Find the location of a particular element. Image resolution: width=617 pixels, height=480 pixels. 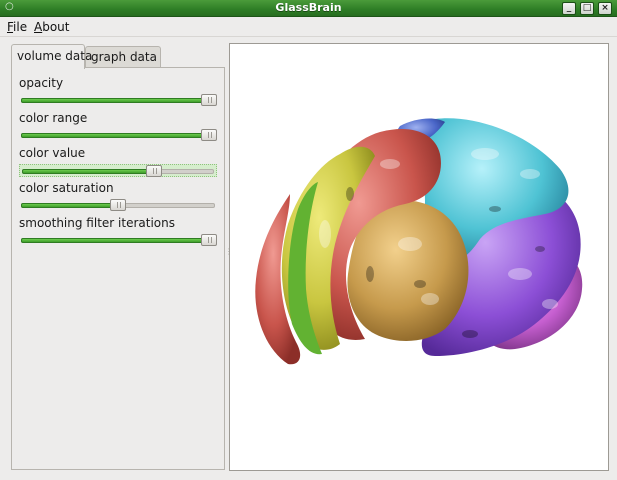

maximize-button: □ is located at coordinates (587, 8).